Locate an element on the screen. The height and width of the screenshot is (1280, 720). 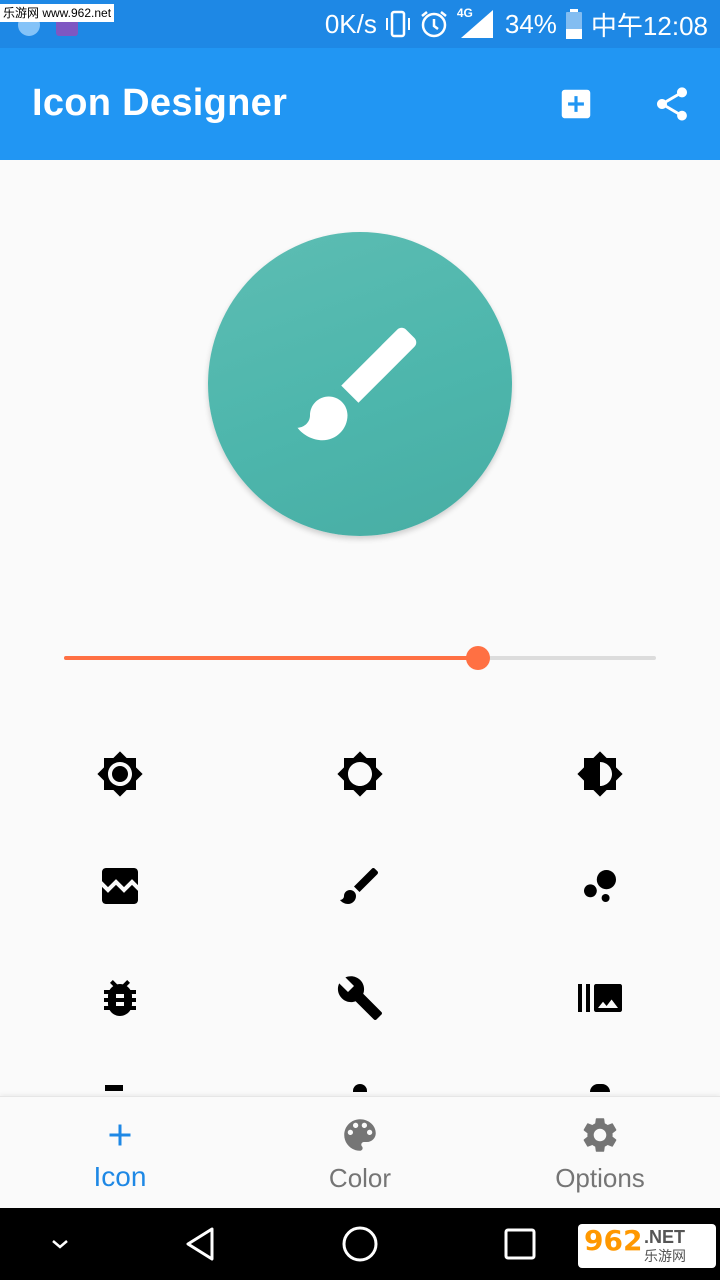
icon-preview is located at coordinates (360, 384).